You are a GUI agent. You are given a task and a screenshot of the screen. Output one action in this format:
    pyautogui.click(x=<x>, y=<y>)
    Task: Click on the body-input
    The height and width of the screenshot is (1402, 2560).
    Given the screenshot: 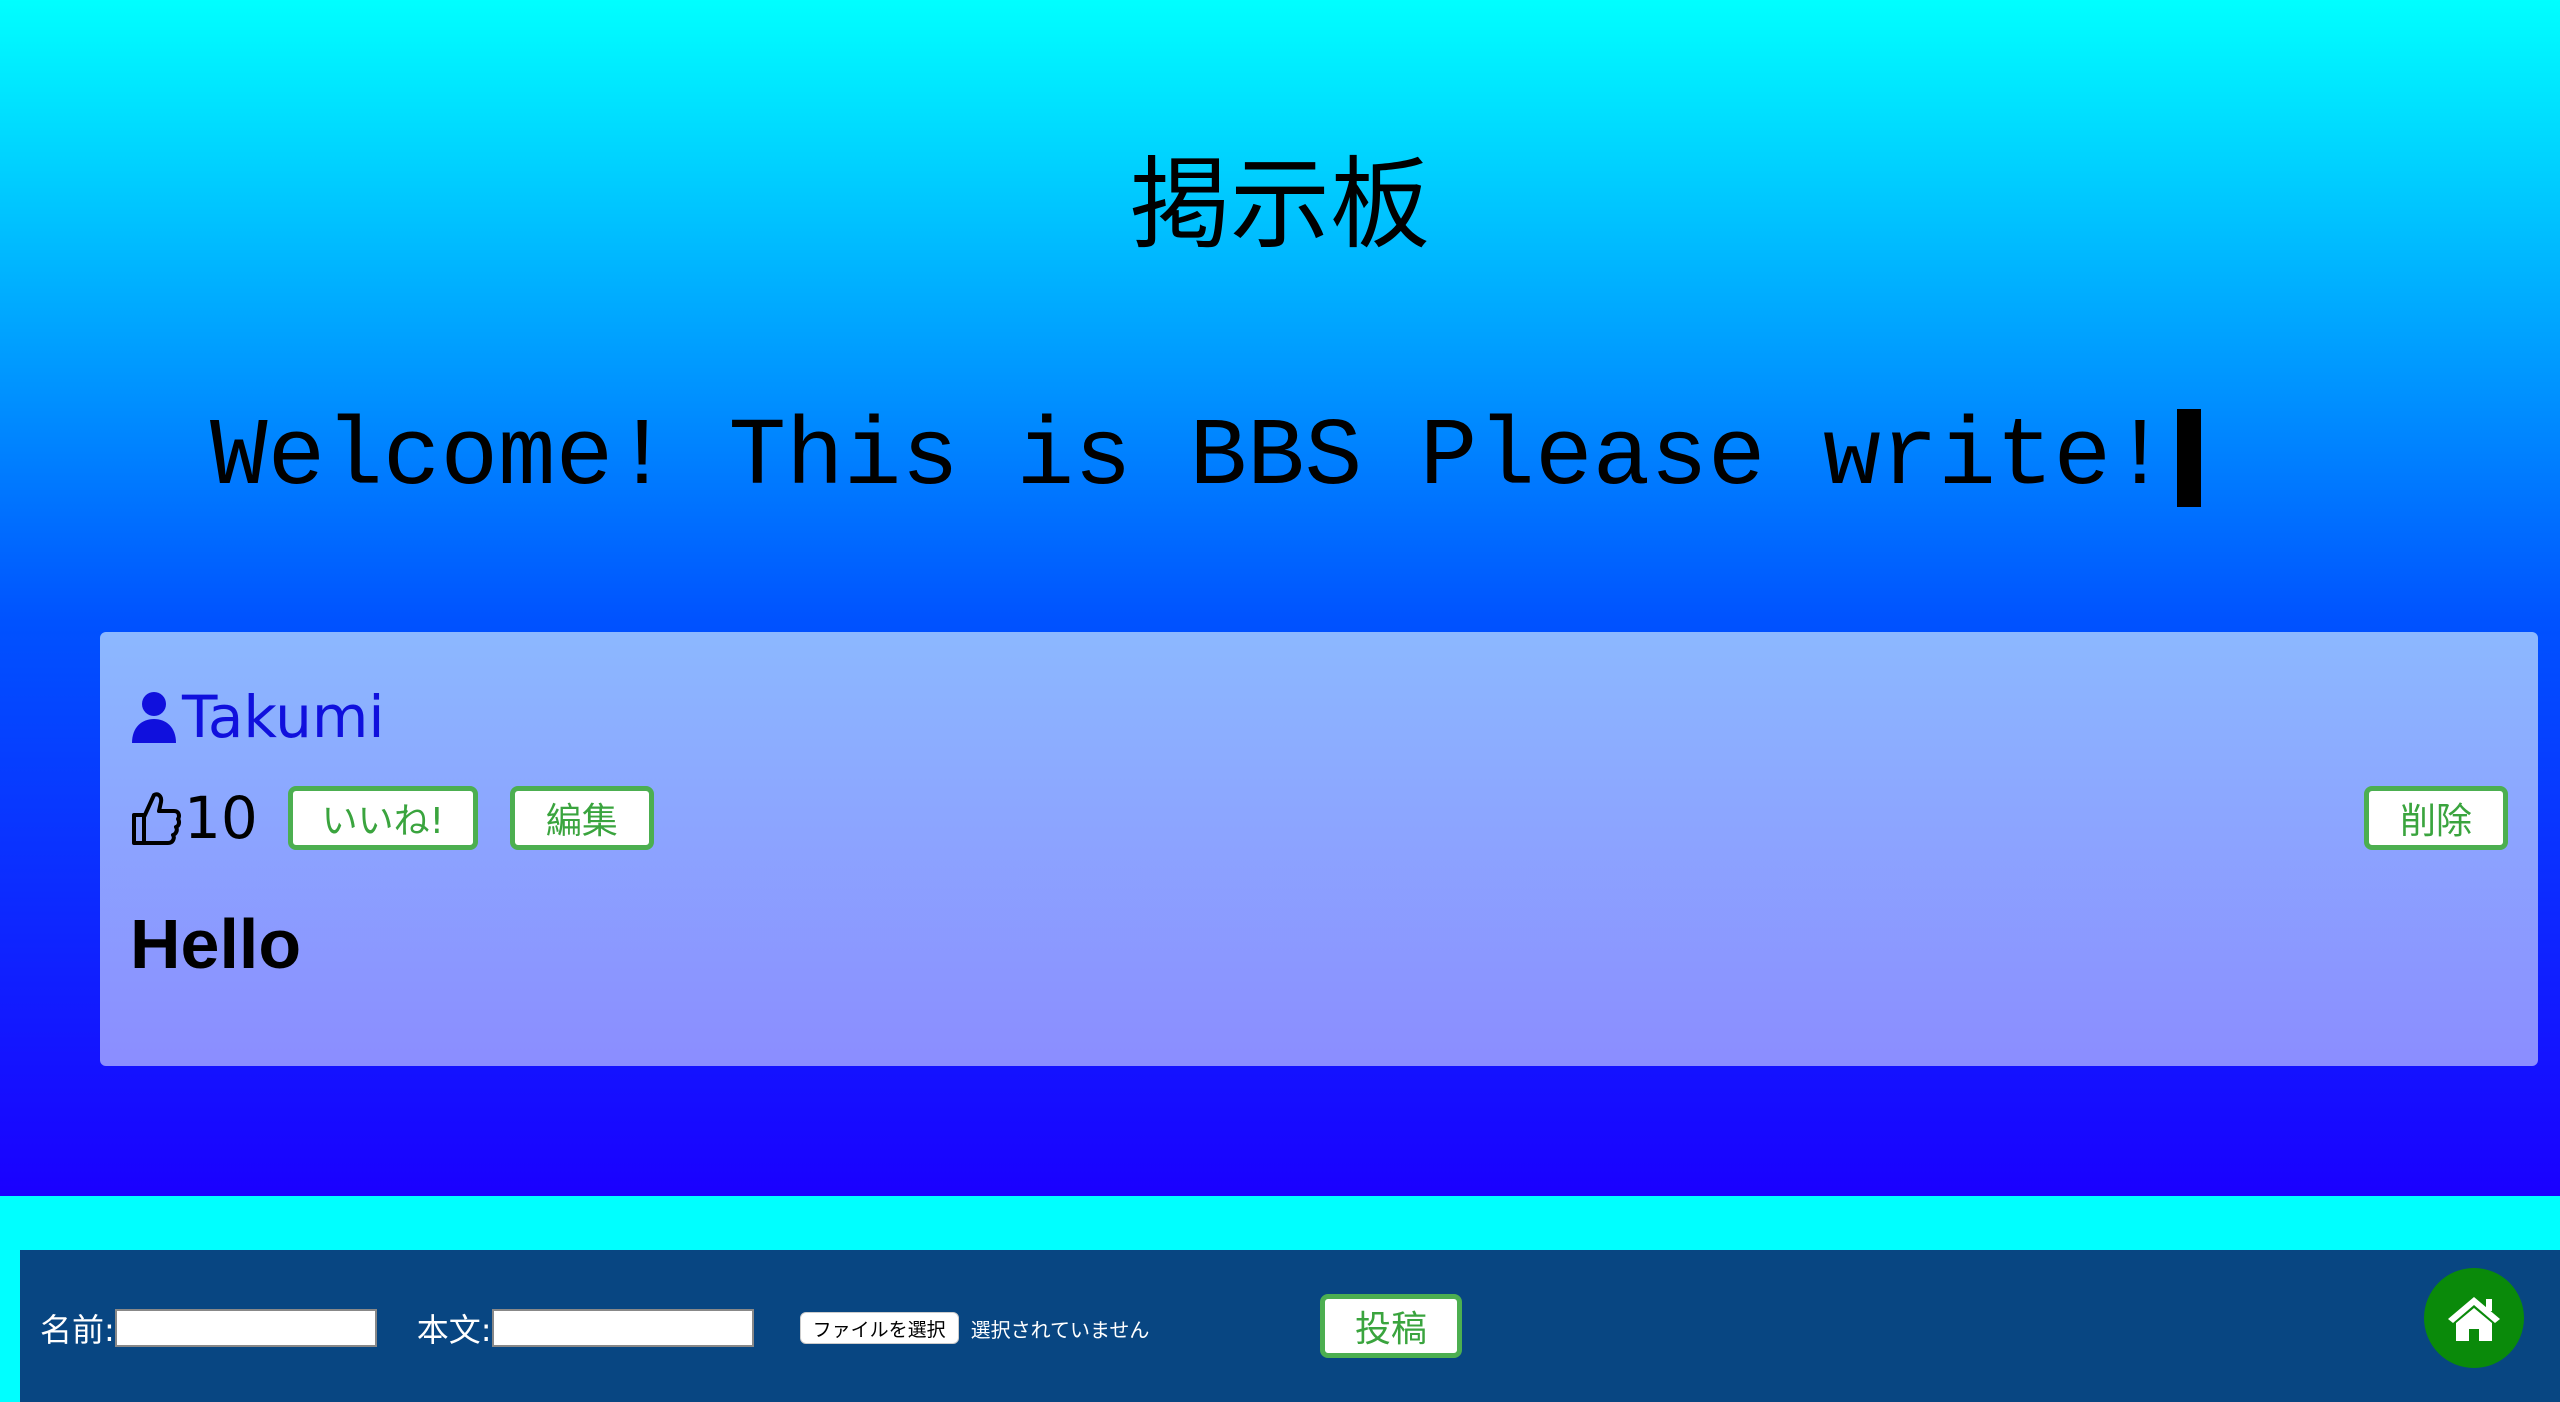 What is the action you would take?
    pyautogui.click(x=622, y=1328)
    